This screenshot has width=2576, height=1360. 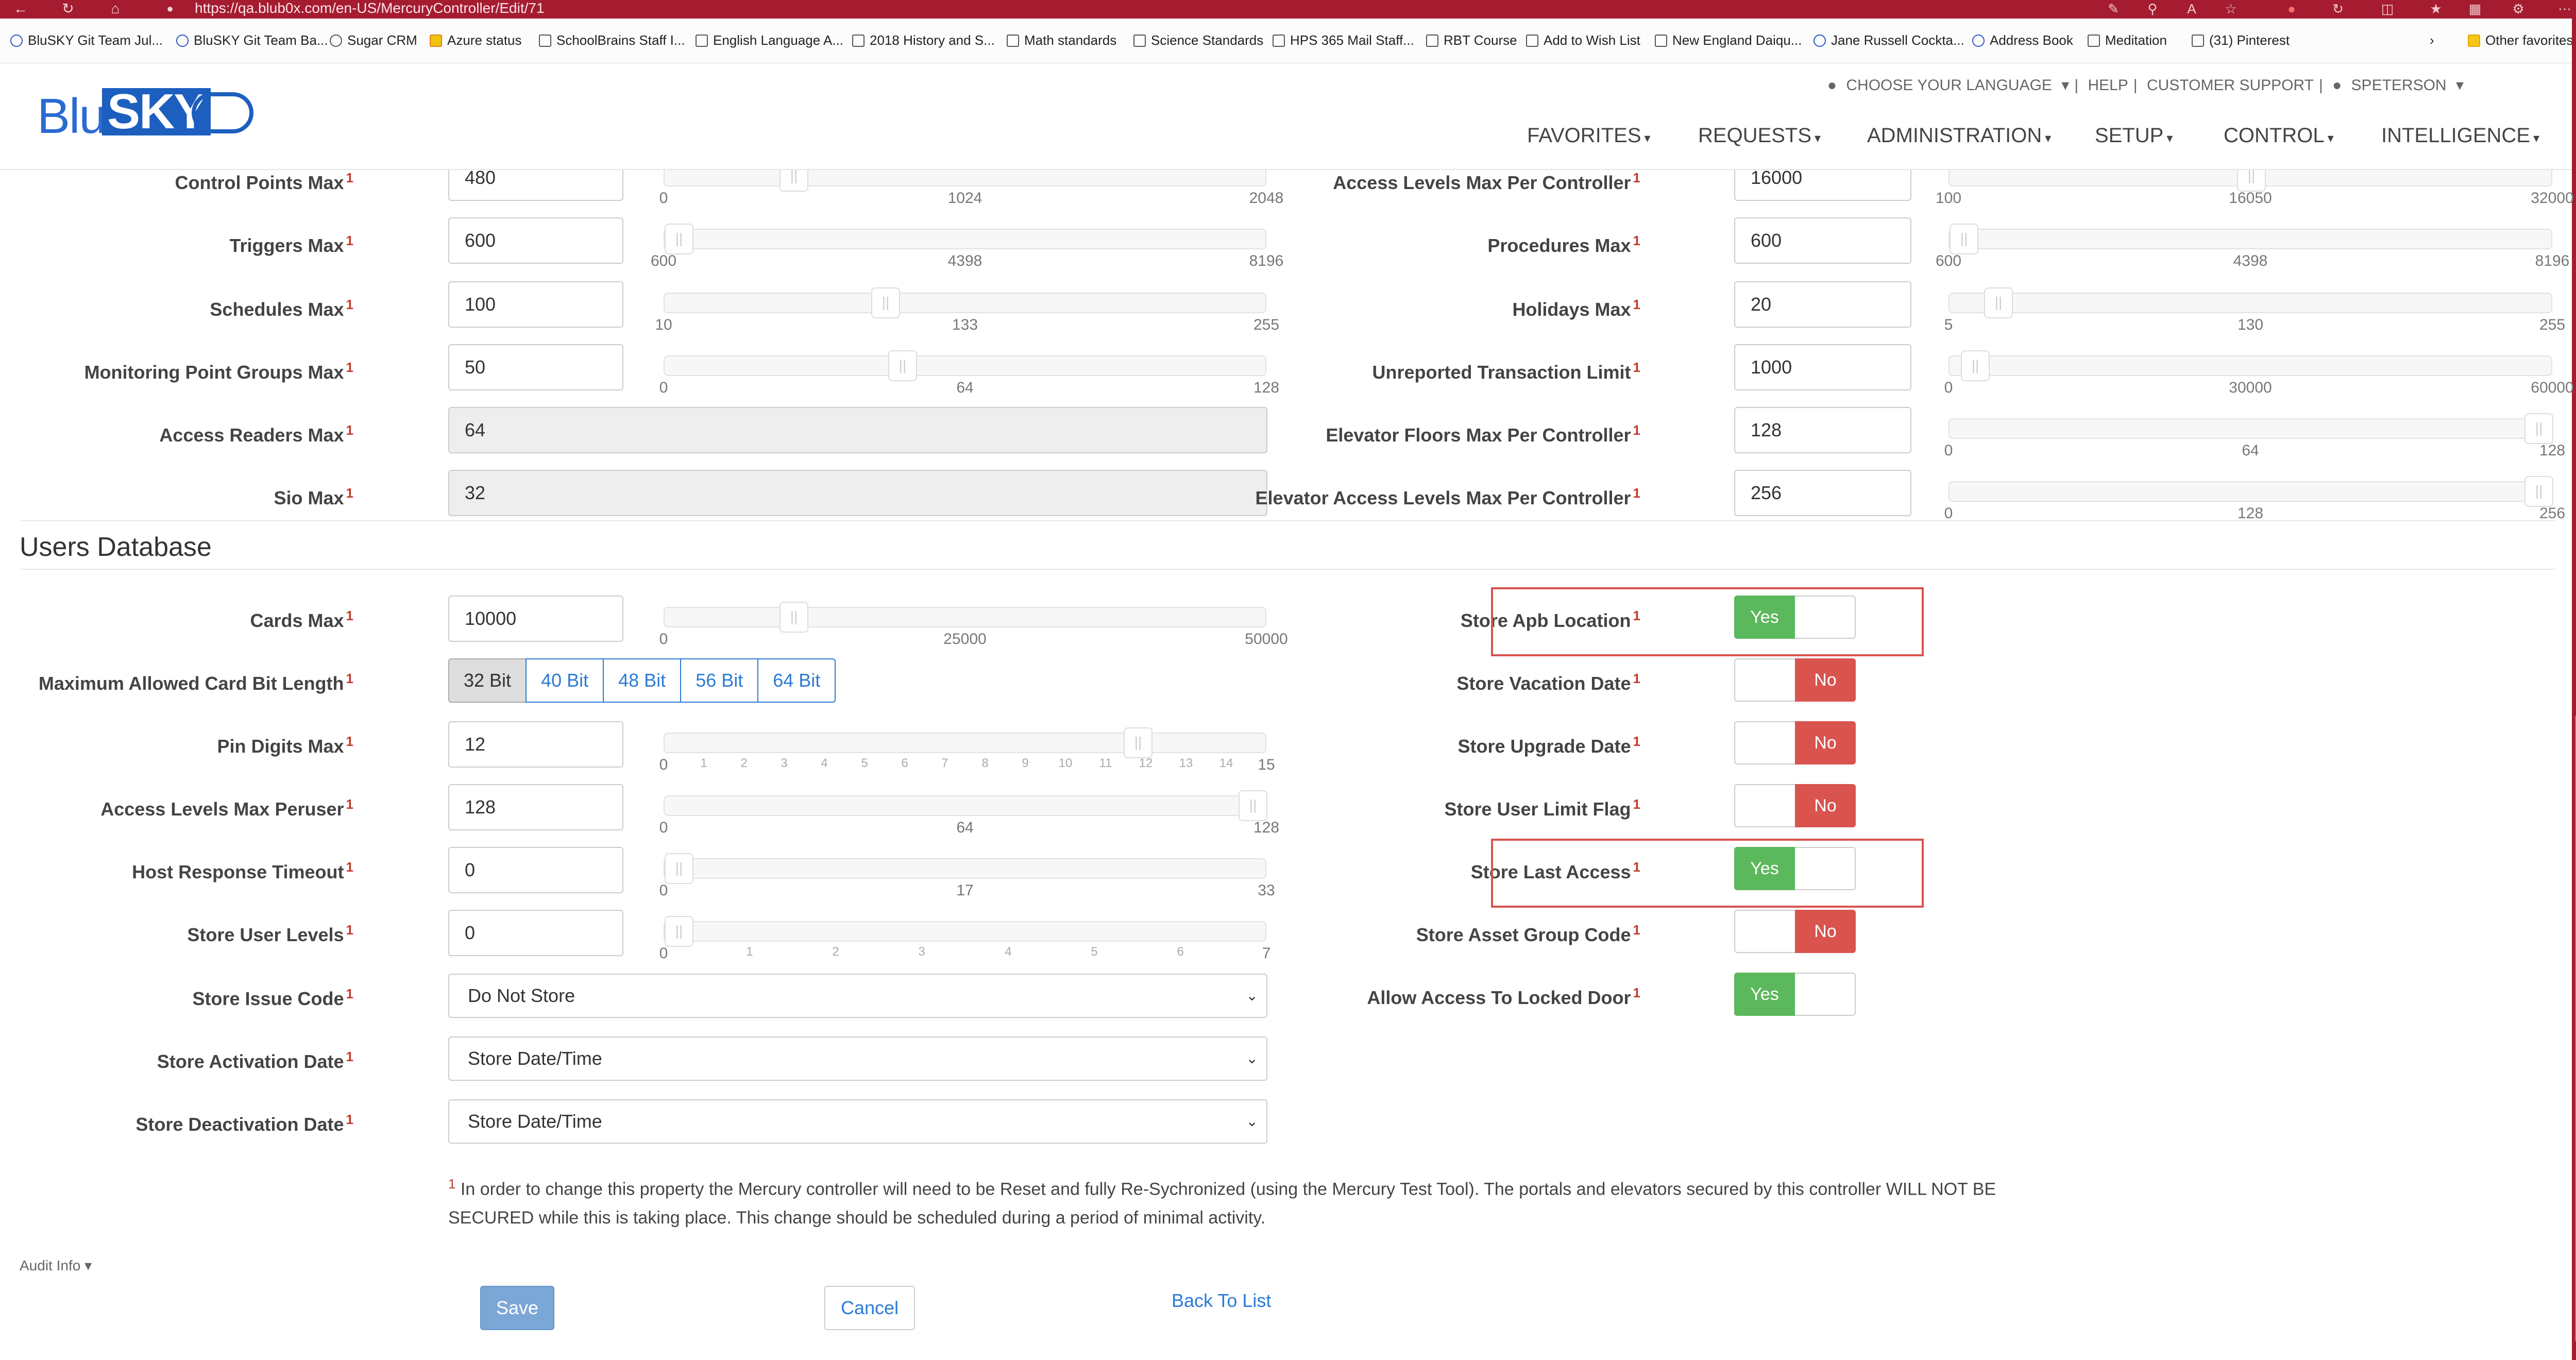 I want to click on yes-no-toggle: Yes, so click(x=1795, y=994).